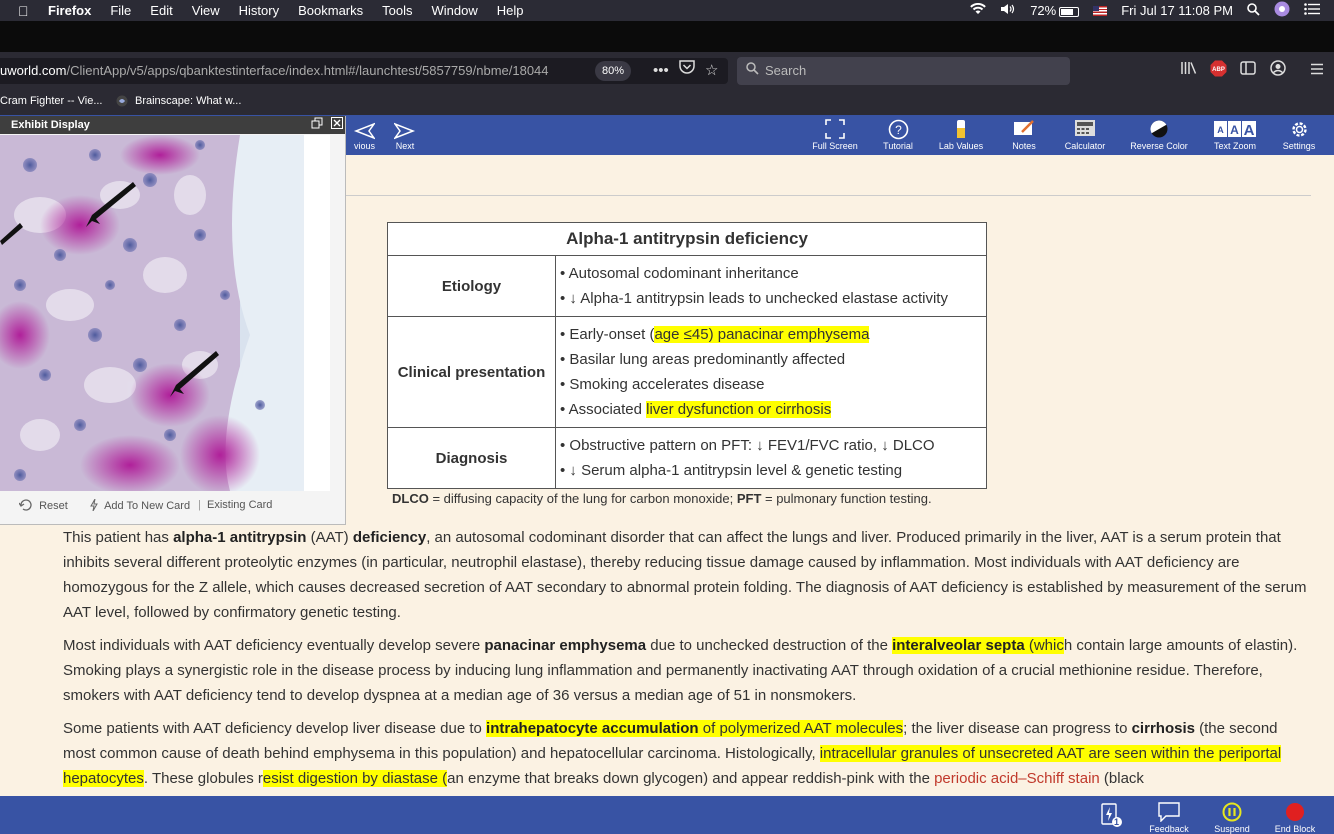 The height and width of the screenshot is (834, 1334). Describe the element at coordinates (120, 10) in the screenshot. I see `menu-file: File` at that location.